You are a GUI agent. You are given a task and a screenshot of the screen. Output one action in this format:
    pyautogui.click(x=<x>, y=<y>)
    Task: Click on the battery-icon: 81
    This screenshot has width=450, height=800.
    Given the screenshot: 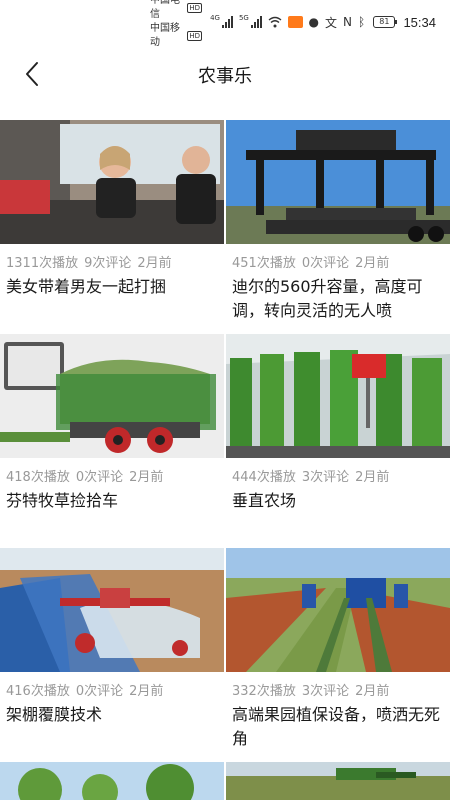 What is the action you would take?
    pyautogui.click(x=385, y=22)
    